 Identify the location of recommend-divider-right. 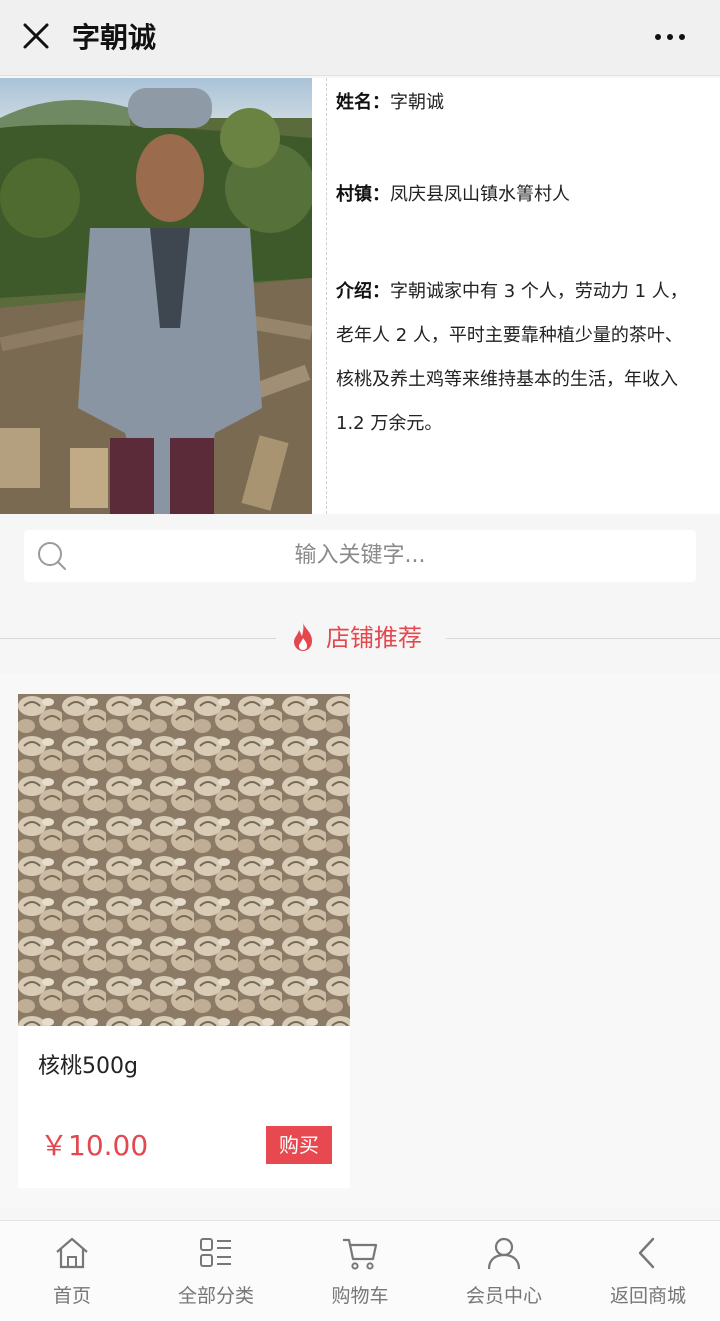
(583, 638).